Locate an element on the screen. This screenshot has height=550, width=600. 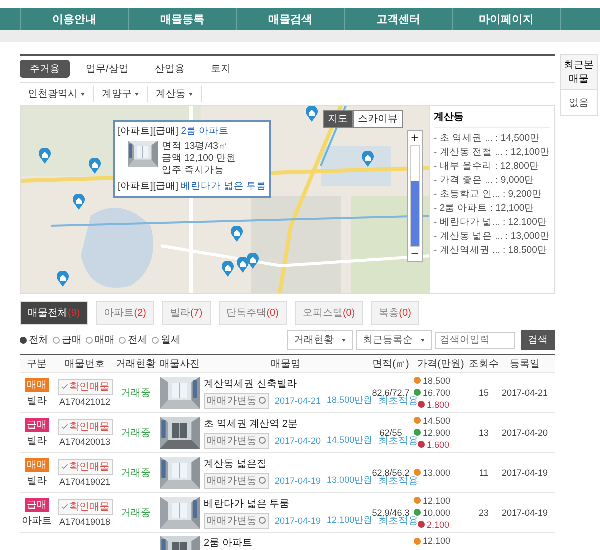
change-note: 최초적용 is located at coordinates (398, 482).